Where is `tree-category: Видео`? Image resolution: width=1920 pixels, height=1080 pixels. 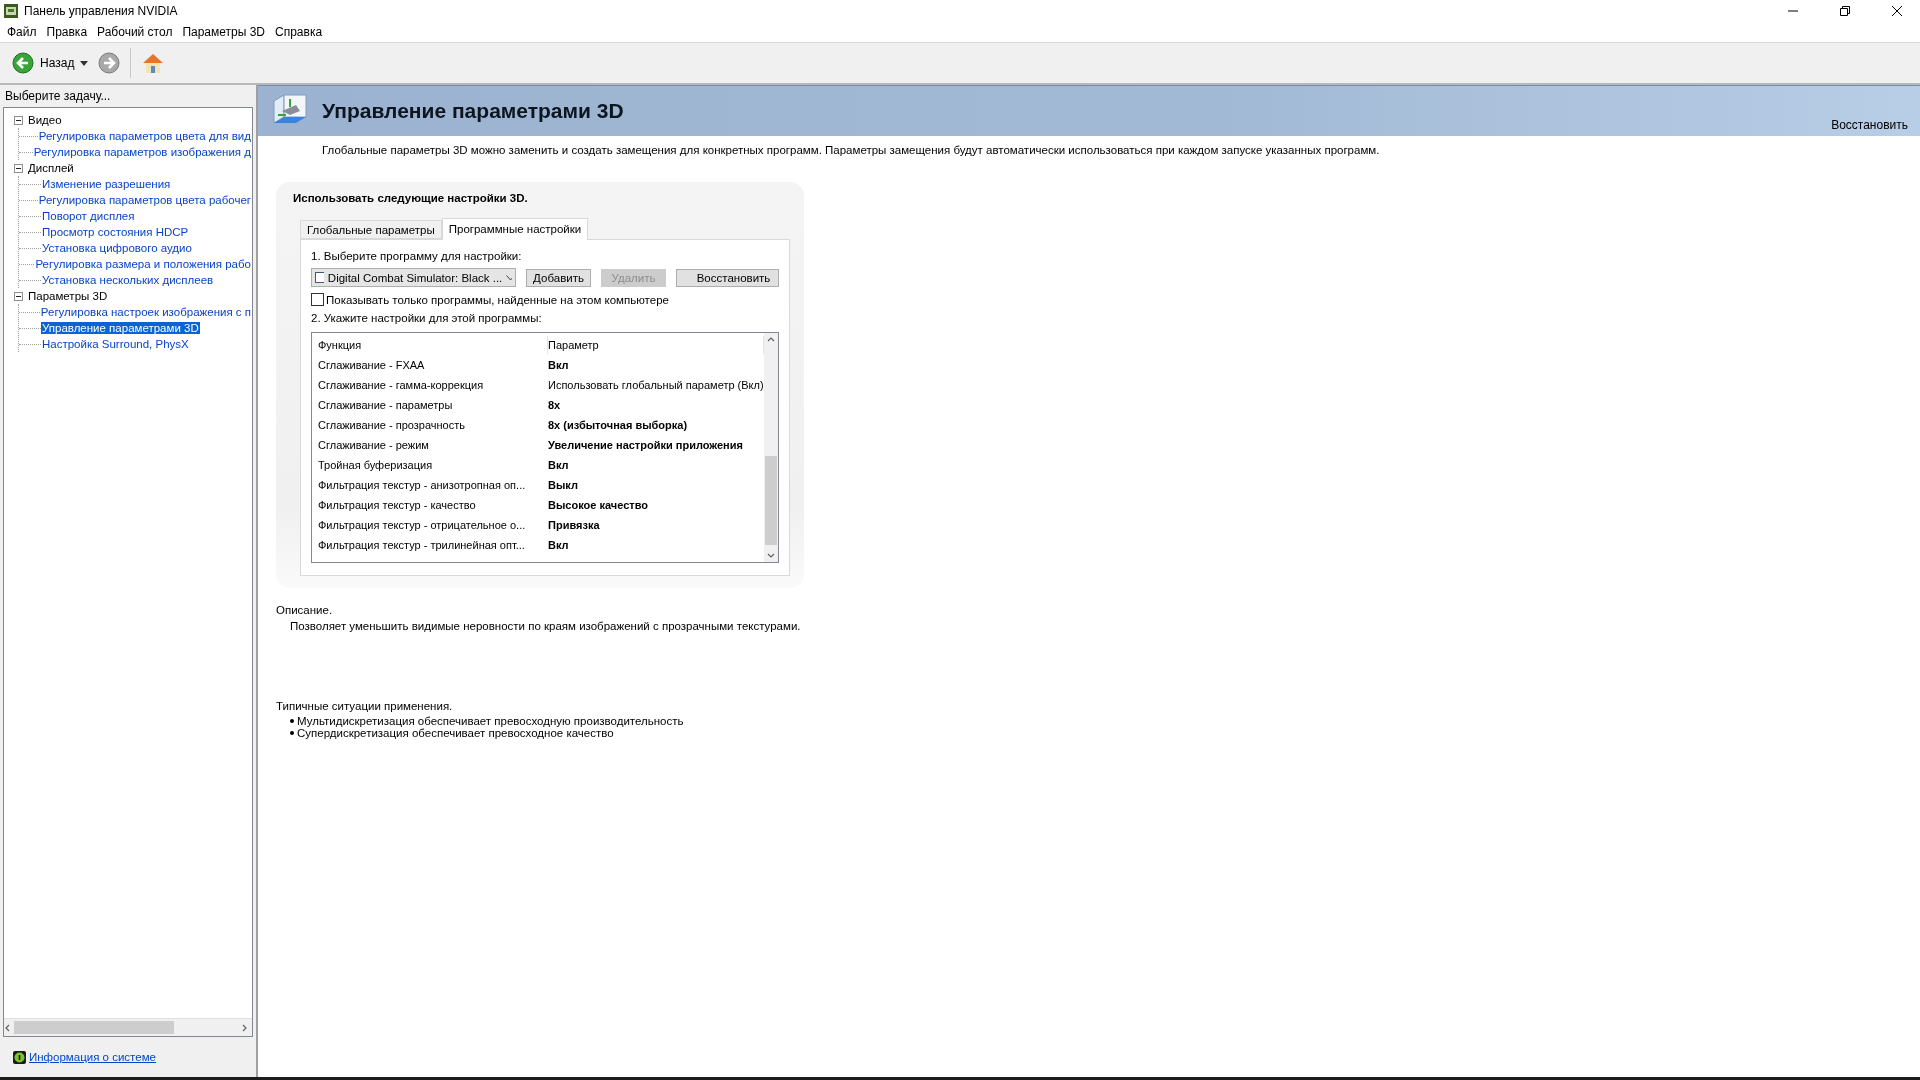
tree-category: Видео is located at coordinates (43, 120).